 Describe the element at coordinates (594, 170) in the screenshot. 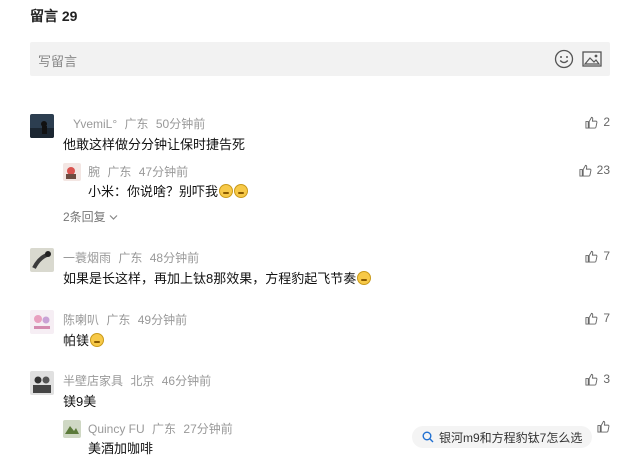

I see `like-button: 23` at that location.